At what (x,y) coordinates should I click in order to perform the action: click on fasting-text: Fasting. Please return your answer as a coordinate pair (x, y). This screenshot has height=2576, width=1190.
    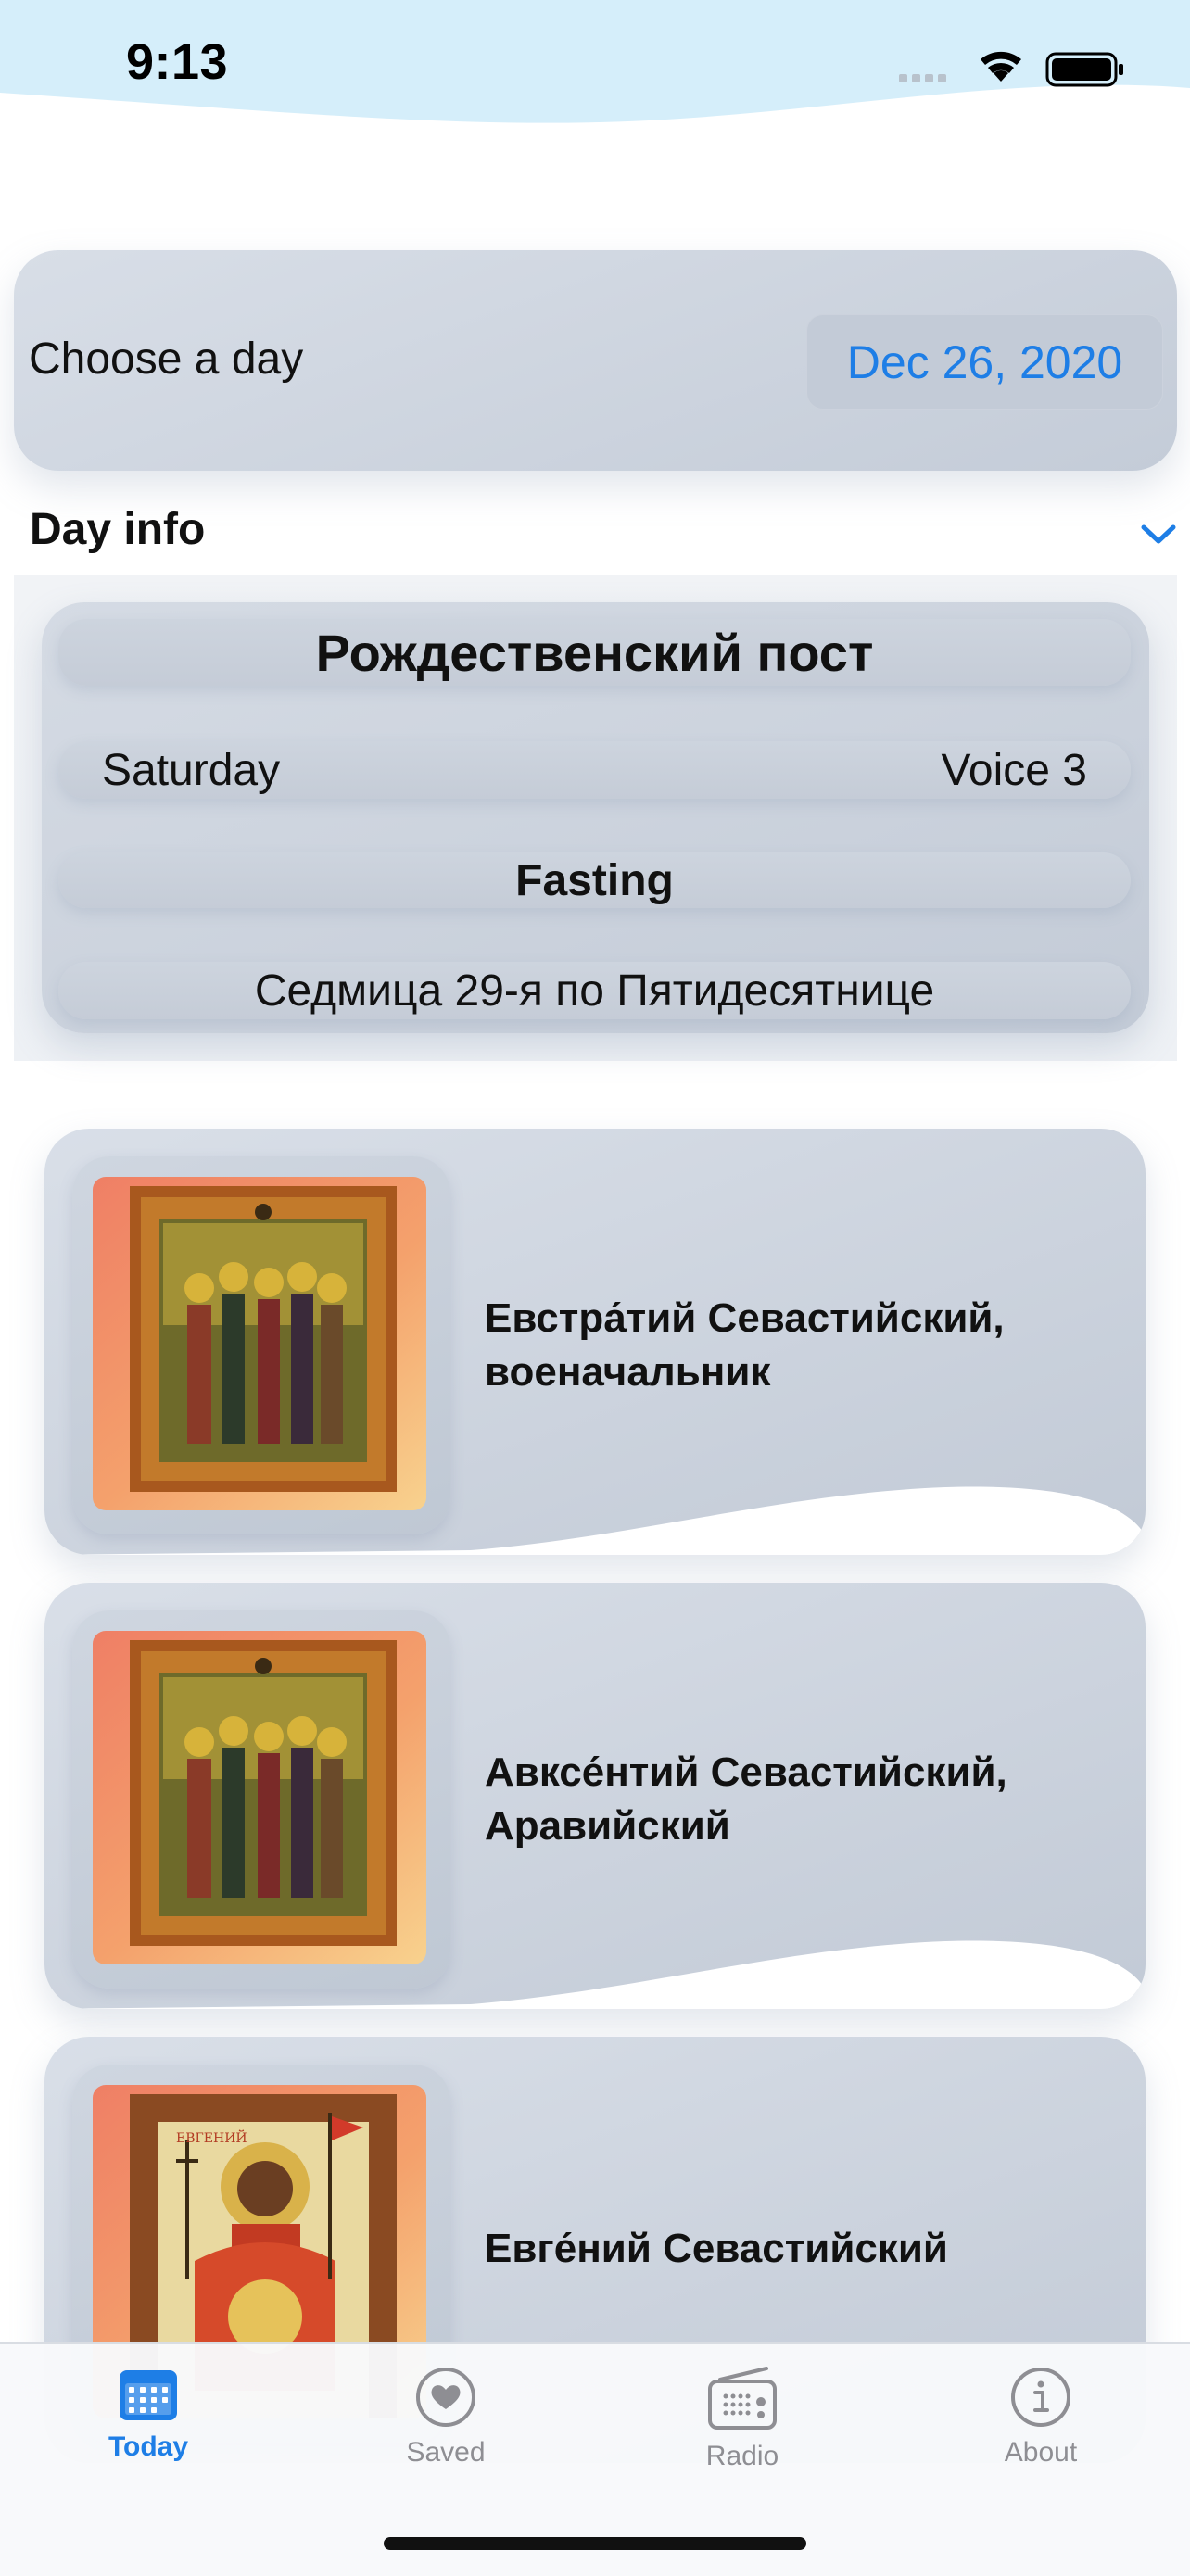
    Looking at the image, I should click on (594, 880).